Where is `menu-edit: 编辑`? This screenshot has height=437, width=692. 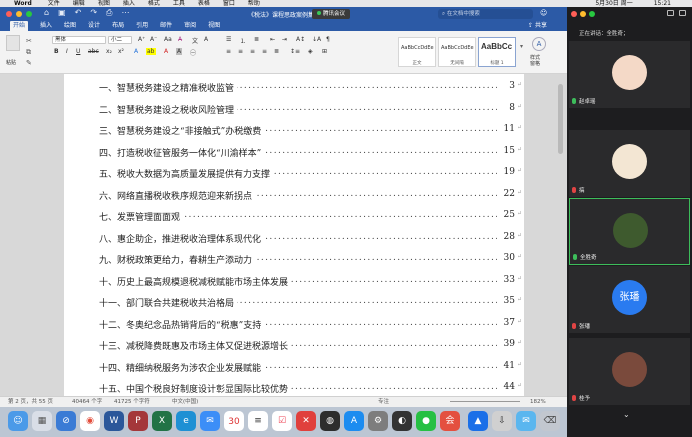
menu-edit: 编辑 is located at coordinates (79, 3).